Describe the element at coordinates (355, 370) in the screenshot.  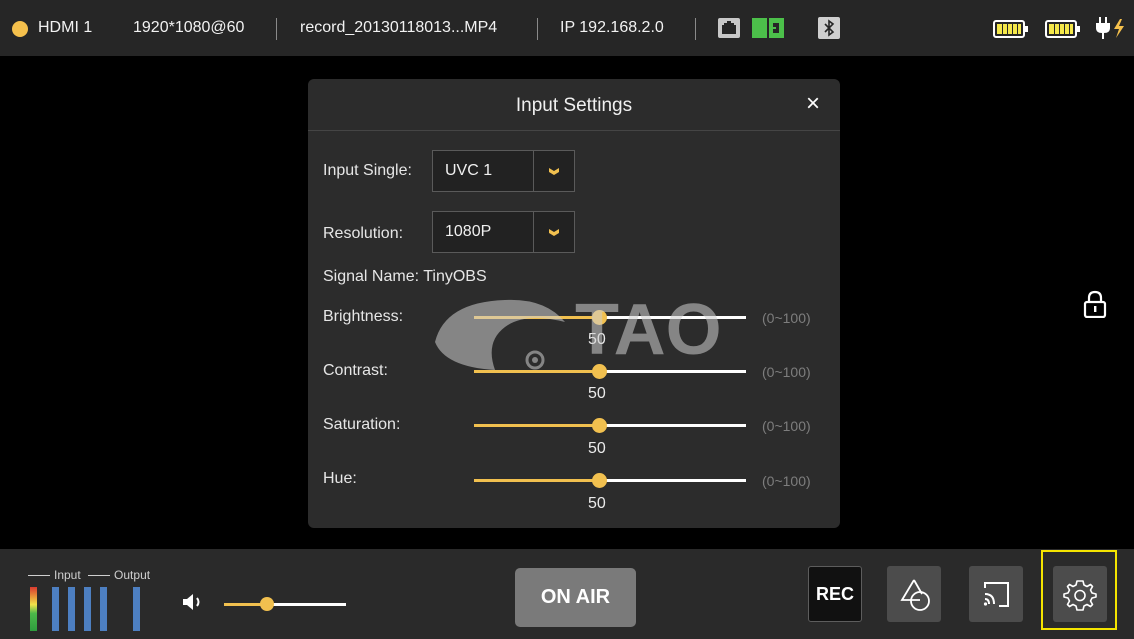
I see `contrast-label: Contrast:` at that location.